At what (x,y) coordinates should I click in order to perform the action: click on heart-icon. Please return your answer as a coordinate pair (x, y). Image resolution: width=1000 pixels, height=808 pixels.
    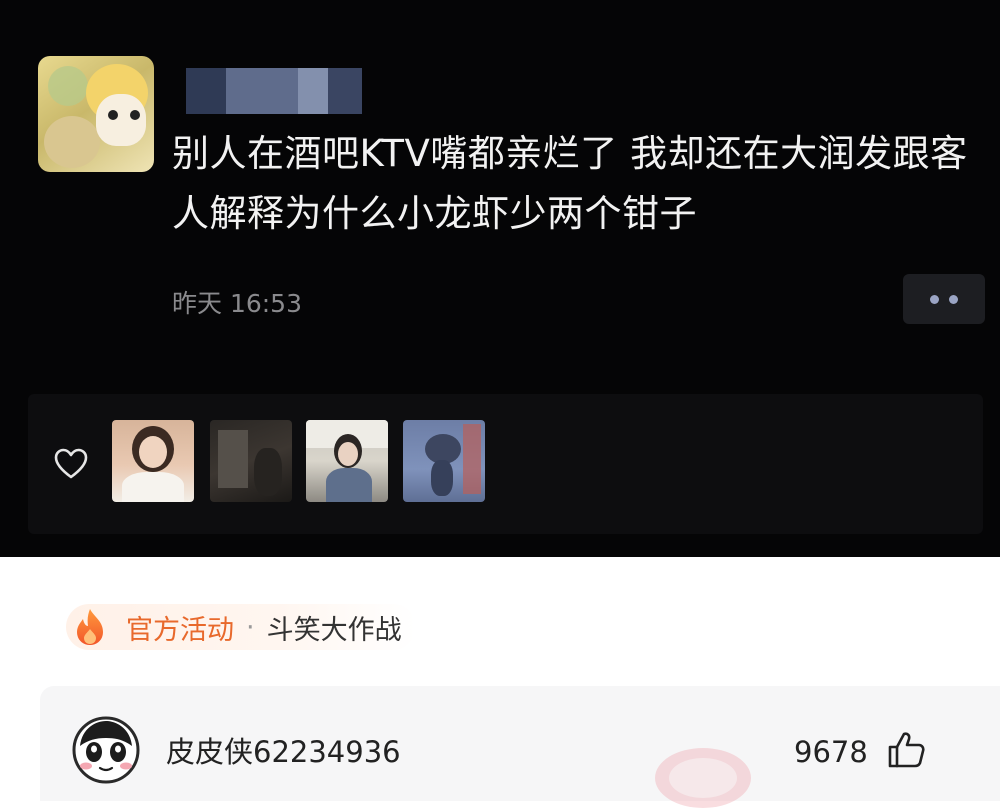
    Looking at the image, I should click on (71, 463).